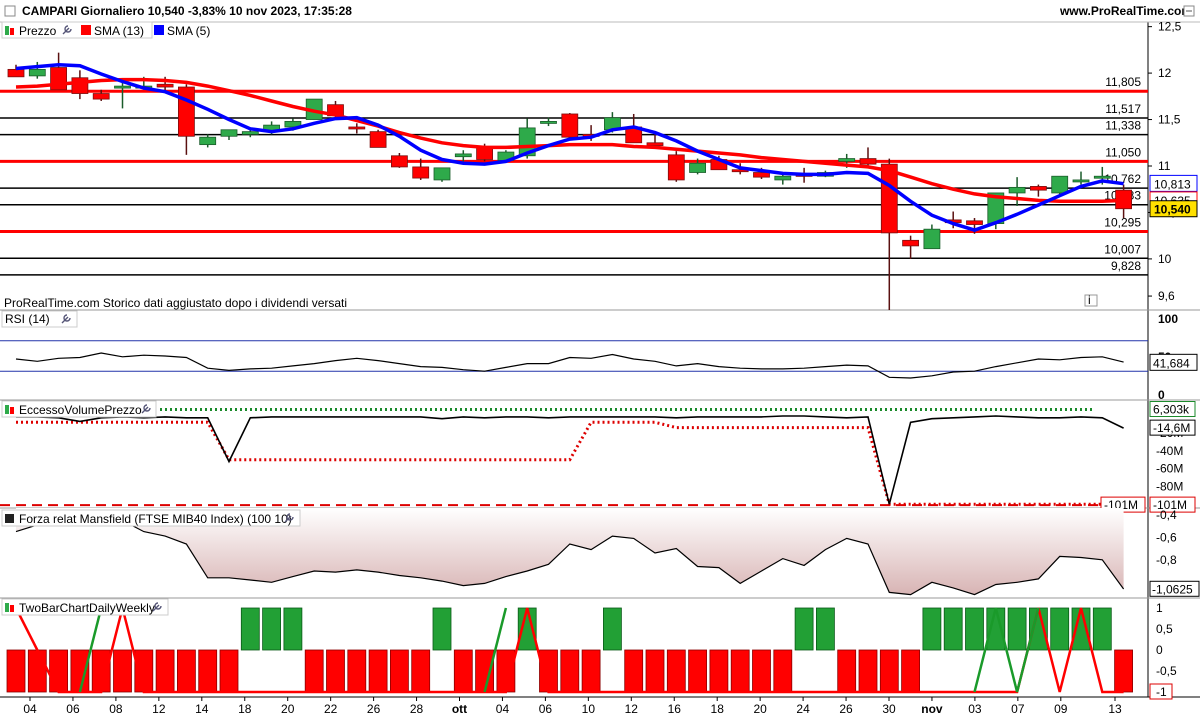 The width and height of the screenshot is (1200, 720). I want to click on price-tick-label: 11,5, so click(1169, 120).